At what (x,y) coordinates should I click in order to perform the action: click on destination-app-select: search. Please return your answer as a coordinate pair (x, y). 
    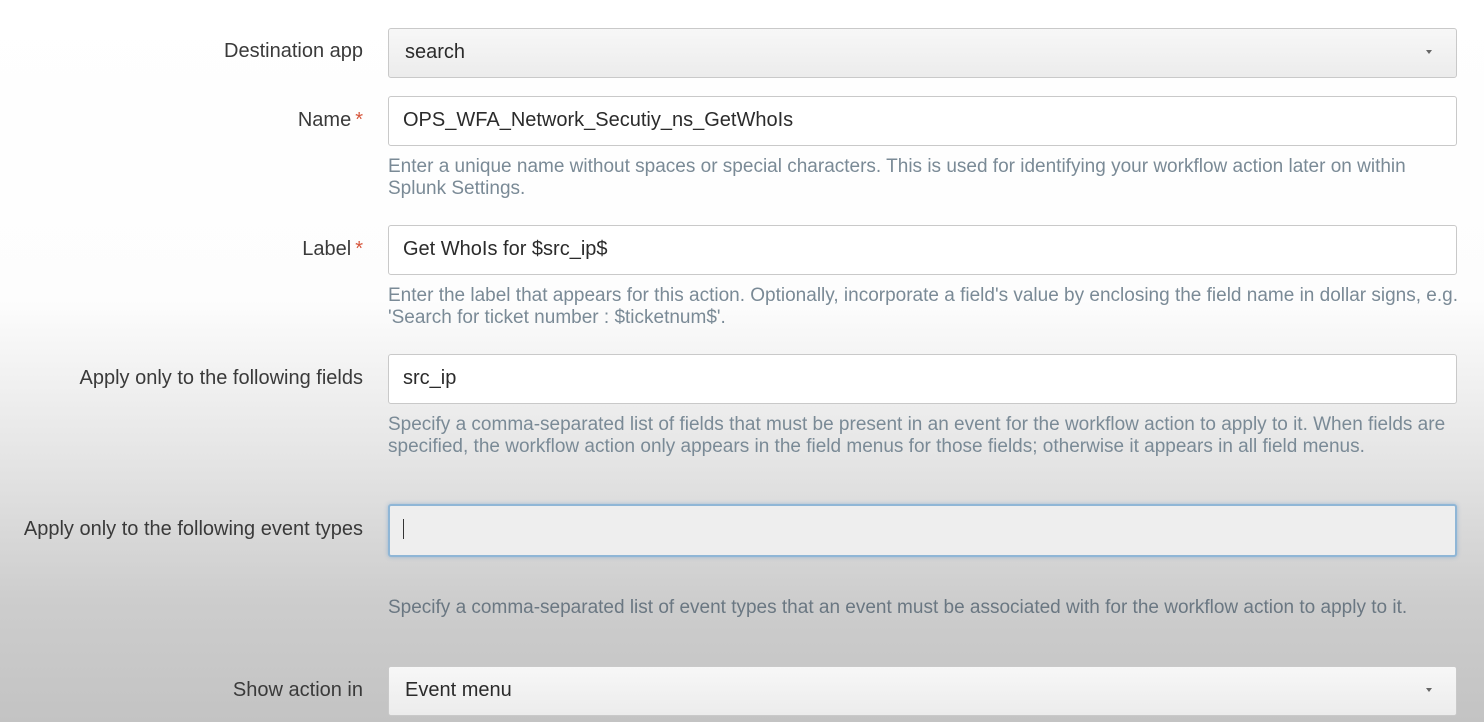
    Looking at the image, I should click on (922, 53).